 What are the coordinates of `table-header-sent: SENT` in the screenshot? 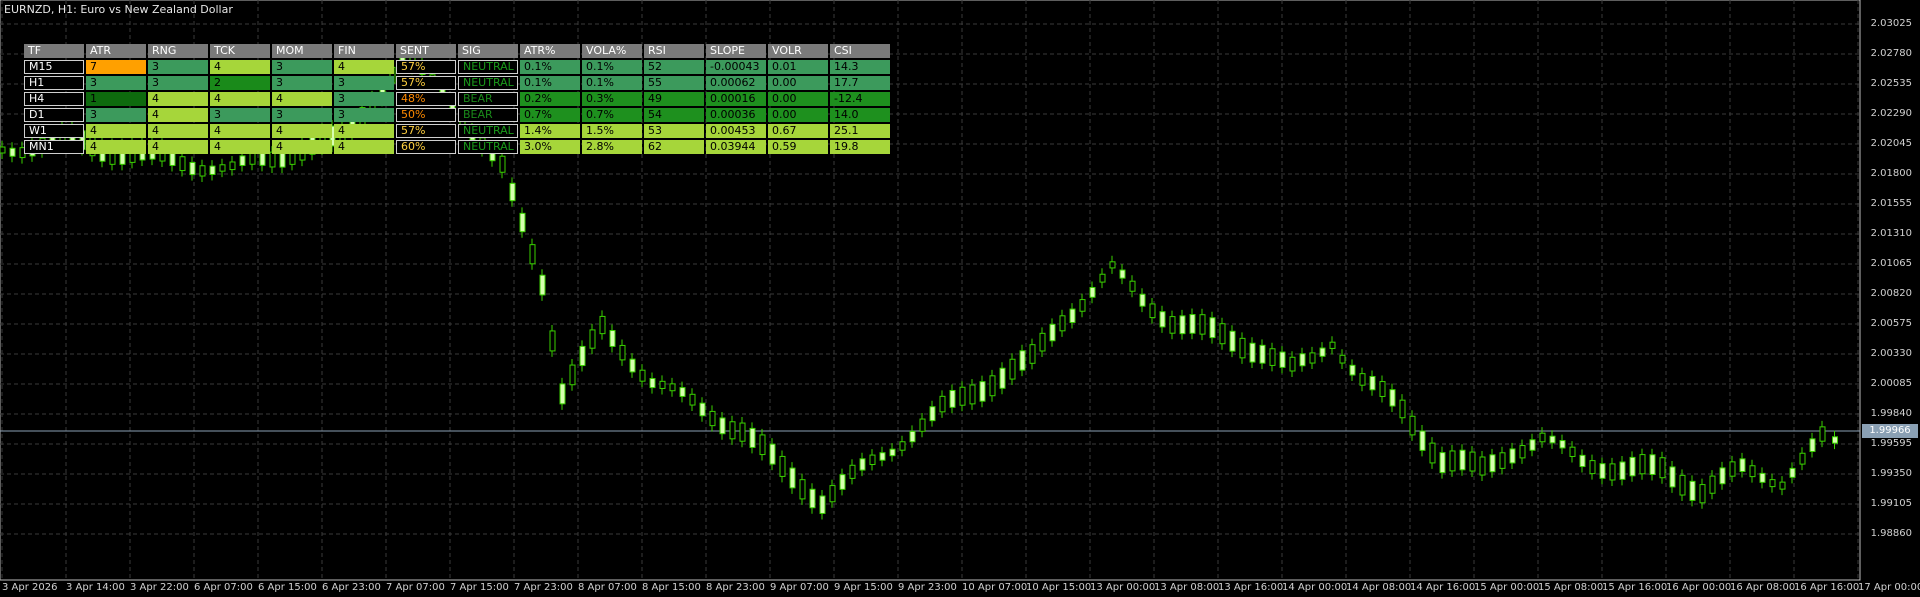 It's located at (426, 51).